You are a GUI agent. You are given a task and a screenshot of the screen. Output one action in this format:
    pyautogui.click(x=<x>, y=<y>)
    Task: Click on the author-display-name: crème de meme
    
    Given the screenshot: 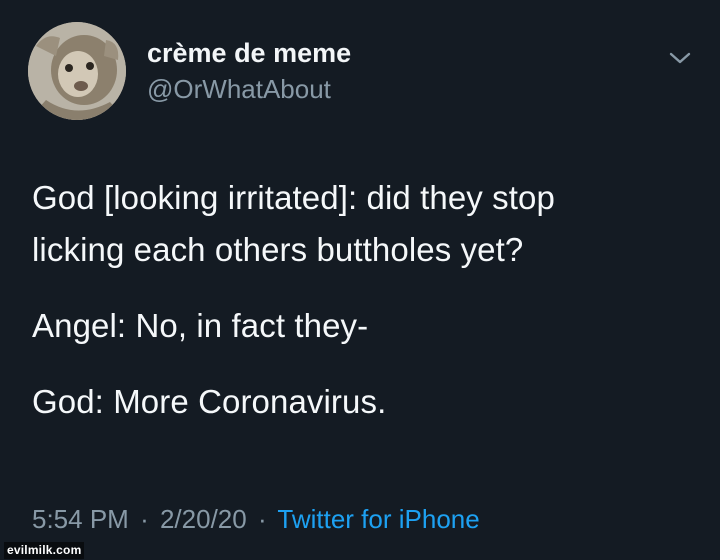 What is the action you would take?
    pyautogui.click(x=249, y=53)
    